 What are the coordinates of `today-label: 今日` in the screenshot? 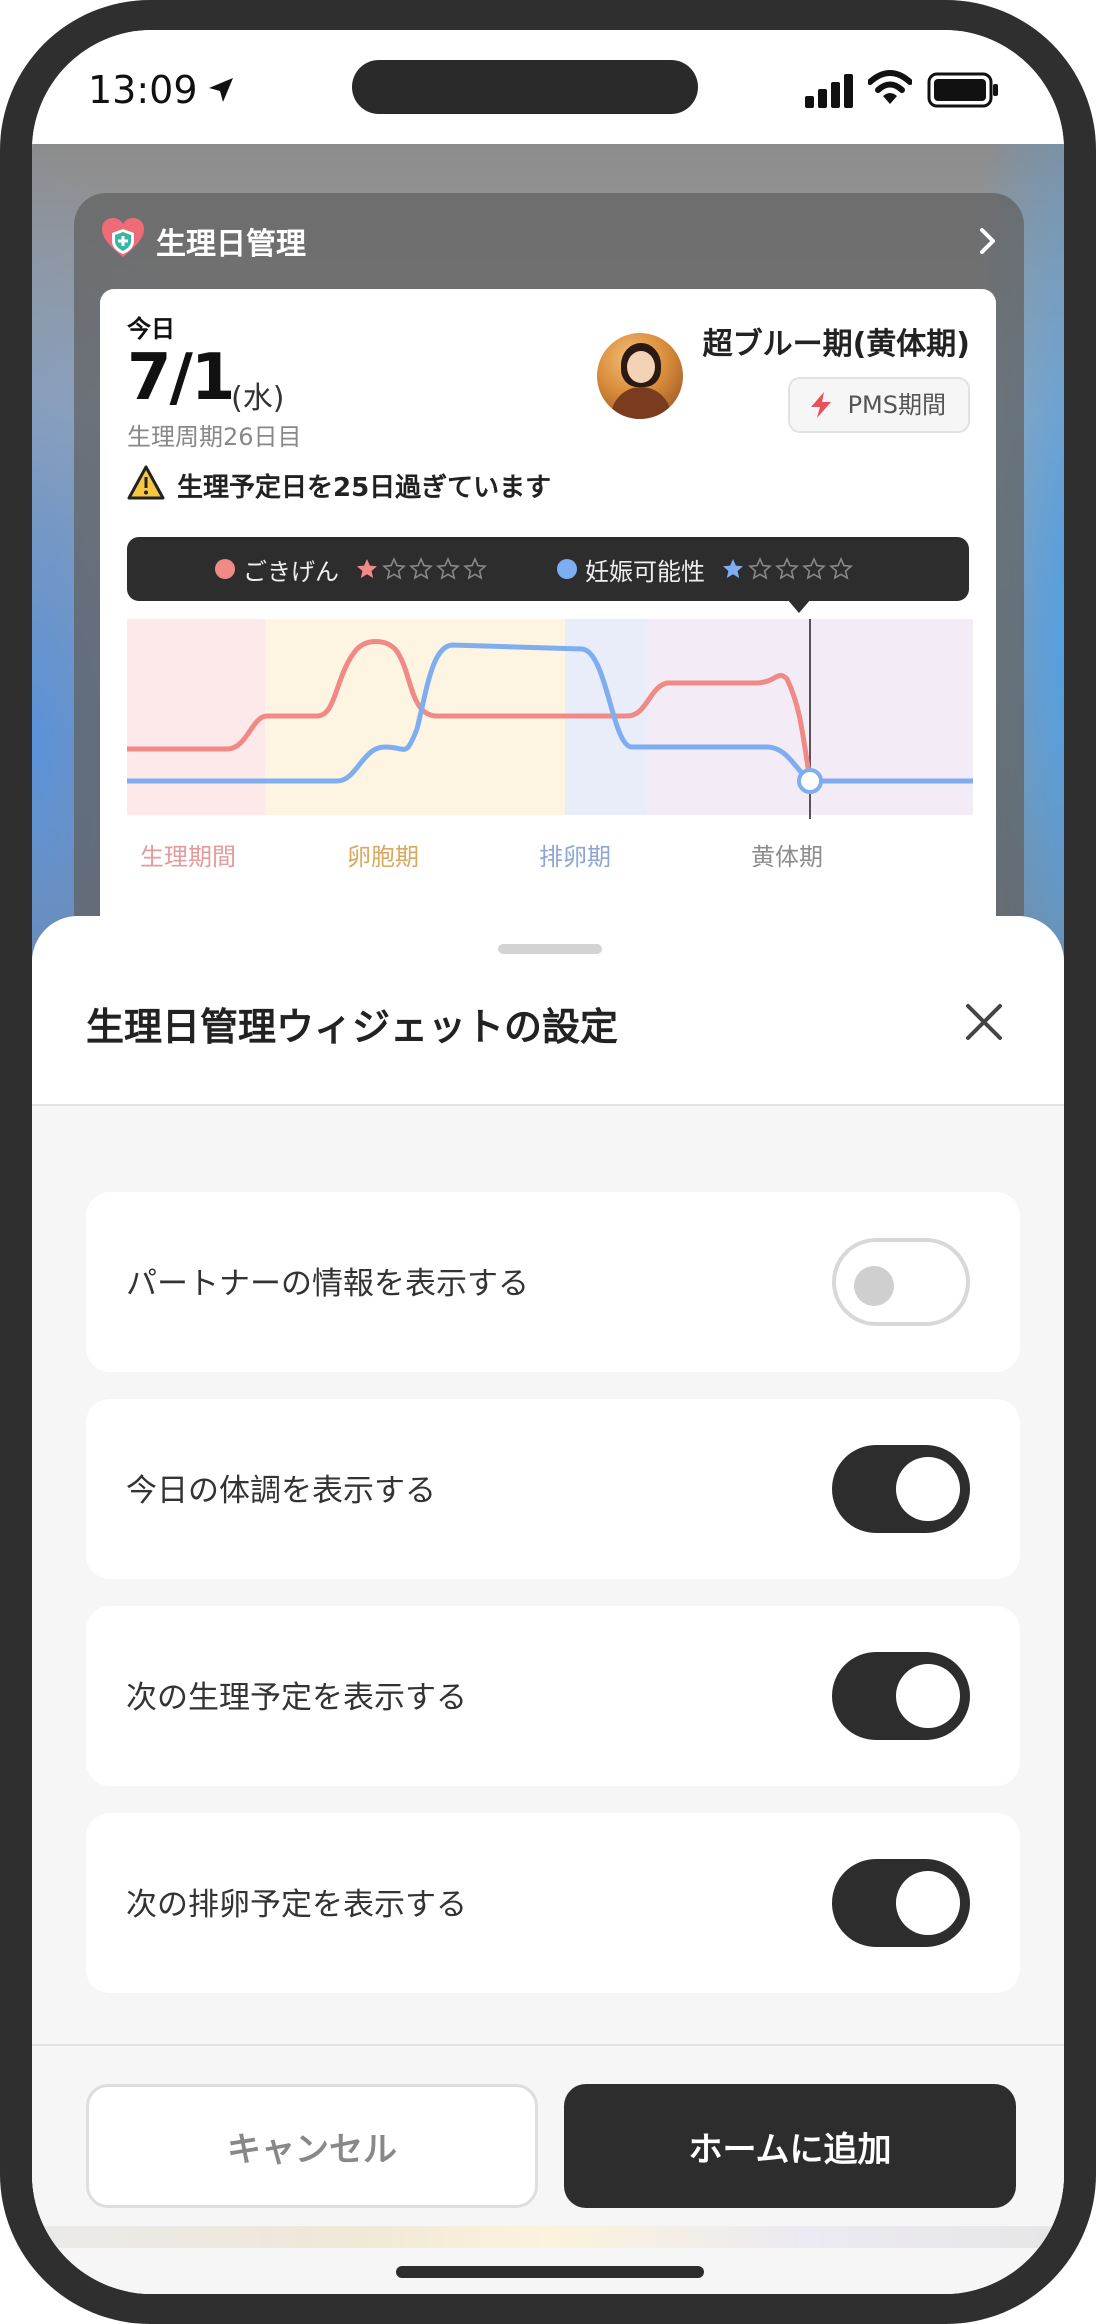 It's located at (151, 329).